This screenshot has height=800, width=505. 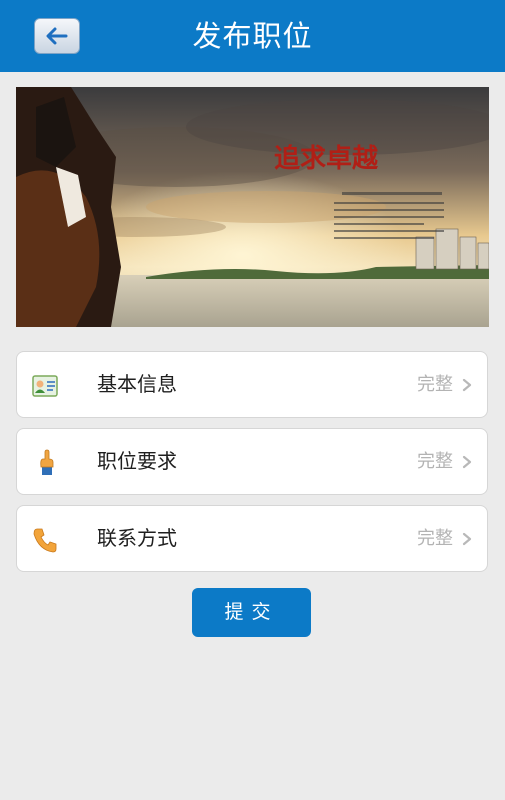 What do you see at coordinates (252, 36) in the screenshot?
I see `title-bar: 发布职位` at bounding box center [252, 36].